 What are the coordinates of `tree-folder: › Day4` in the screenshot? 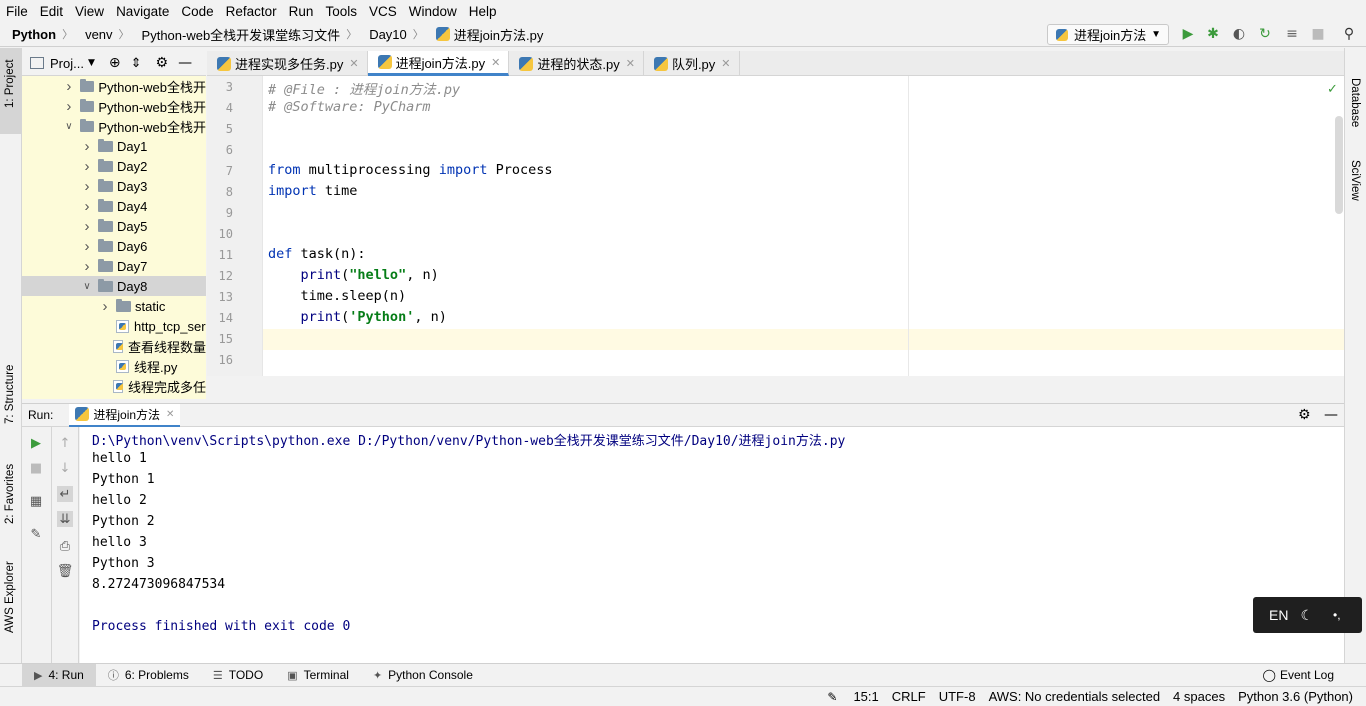 It's located at (114, 206).